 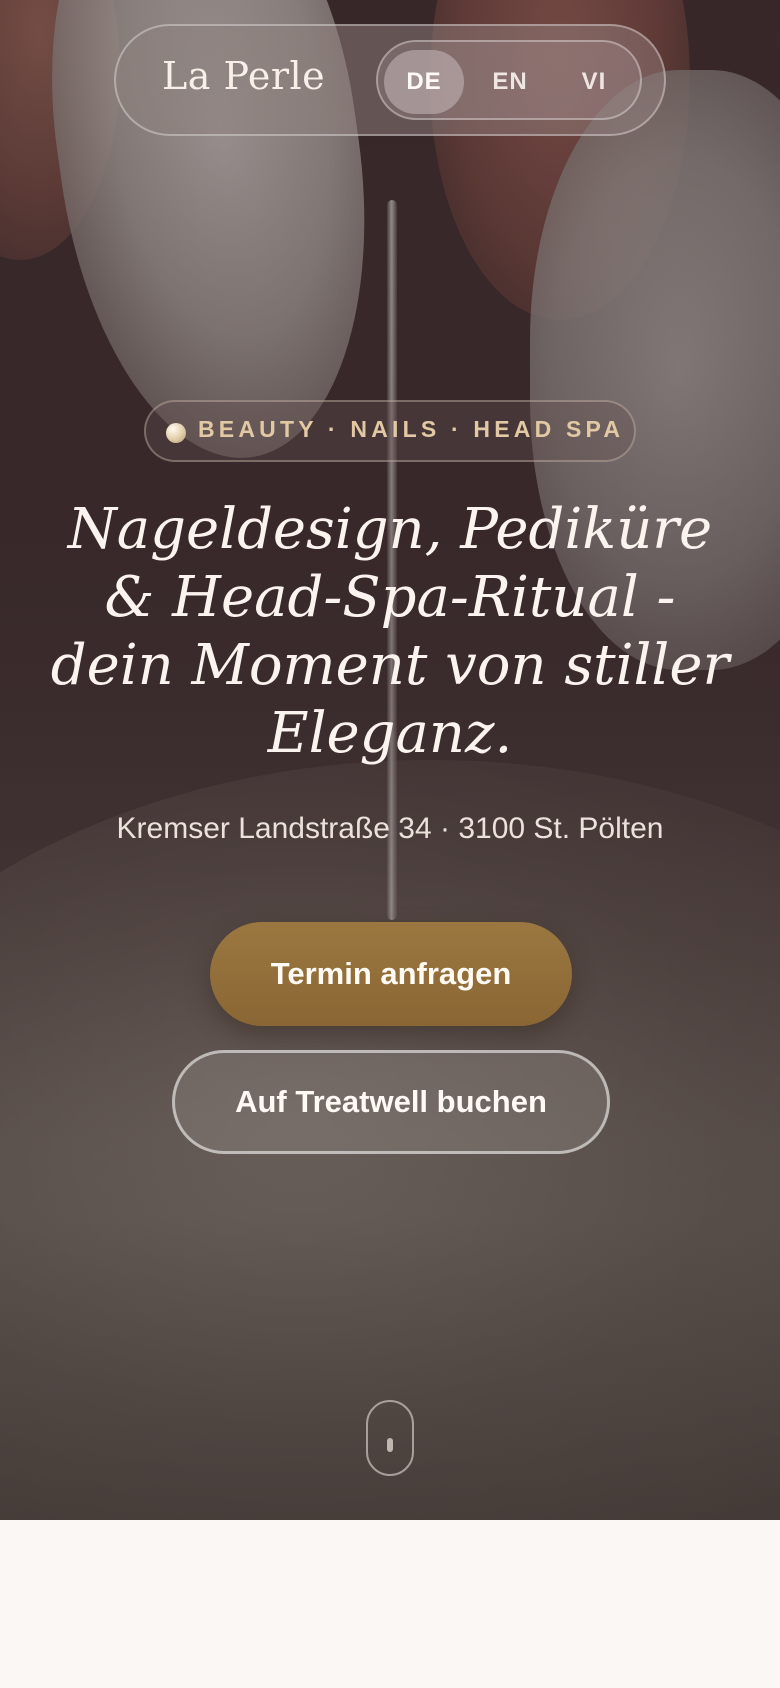 I want to click on brand-logo: La Perle, so click(x=243, y=76).